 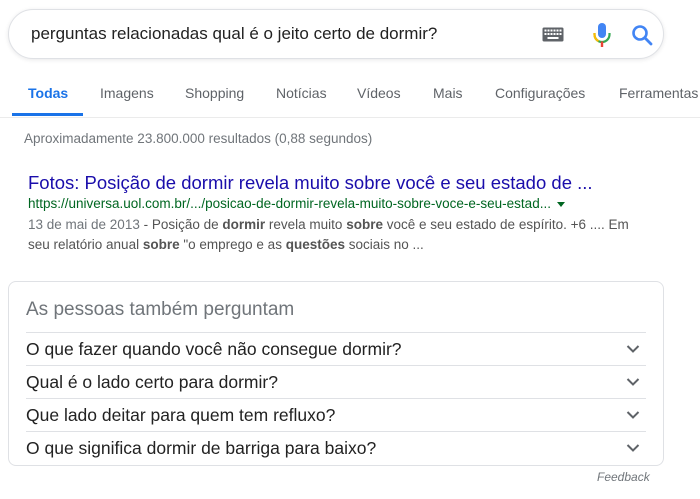 What do you see at coordinates (658, 92) in the screenshot?
I see `tab-ferramentas: Ferramentas` at bounding box center [658, 92].